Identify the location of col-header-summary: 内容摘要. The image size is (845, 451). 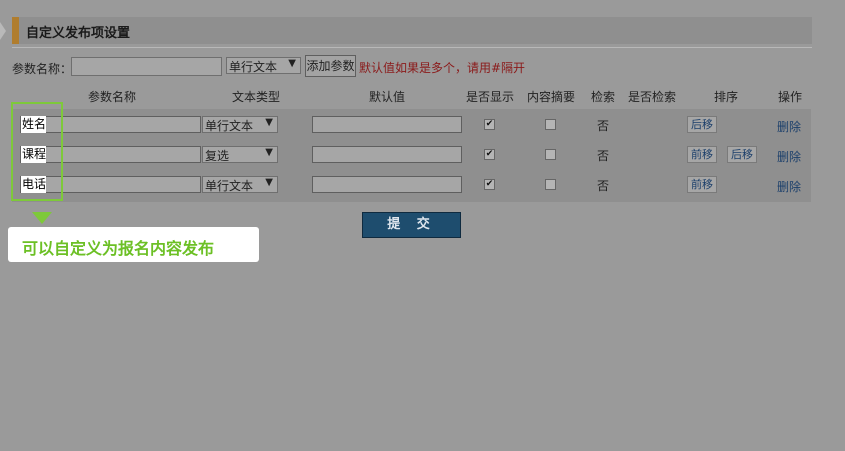
(551, 97).